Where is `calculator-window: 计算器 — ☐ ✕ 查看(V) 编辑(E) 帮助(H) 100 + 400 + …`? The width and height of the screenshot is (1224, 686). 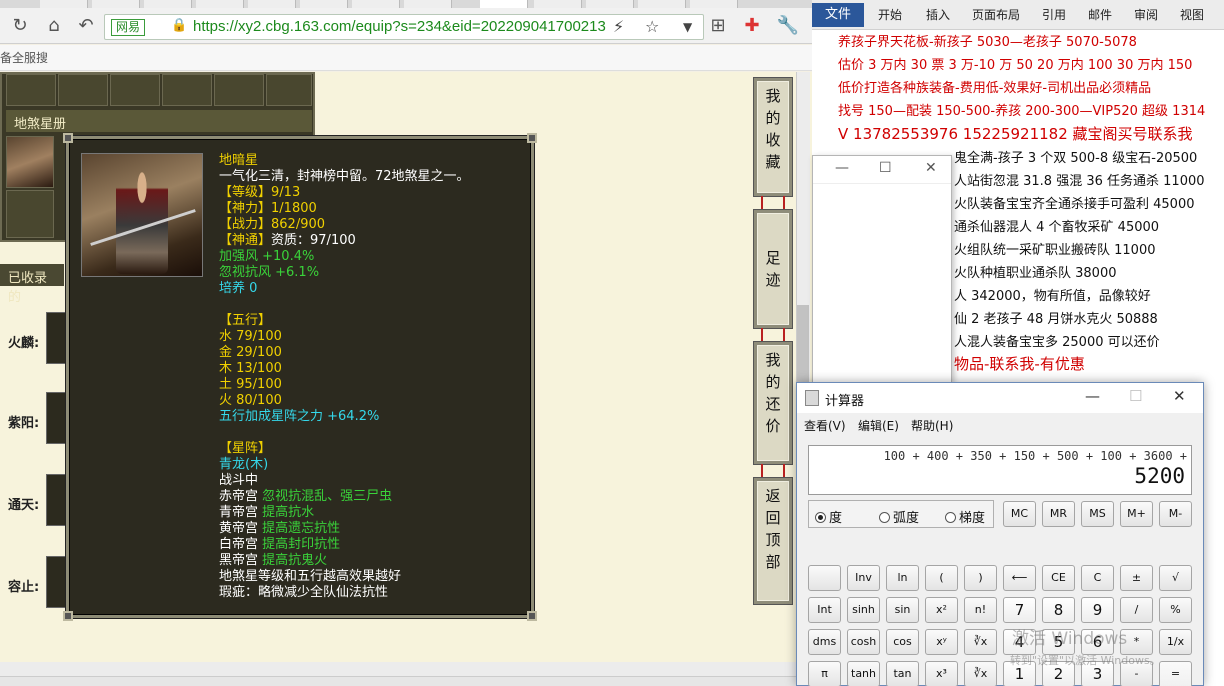
calculator-window: 计算器 — ☐ ✕ 查看(V) 编辑(E) 帮助(H) 100 + 400 + … is located at coordinates (1000, 534).